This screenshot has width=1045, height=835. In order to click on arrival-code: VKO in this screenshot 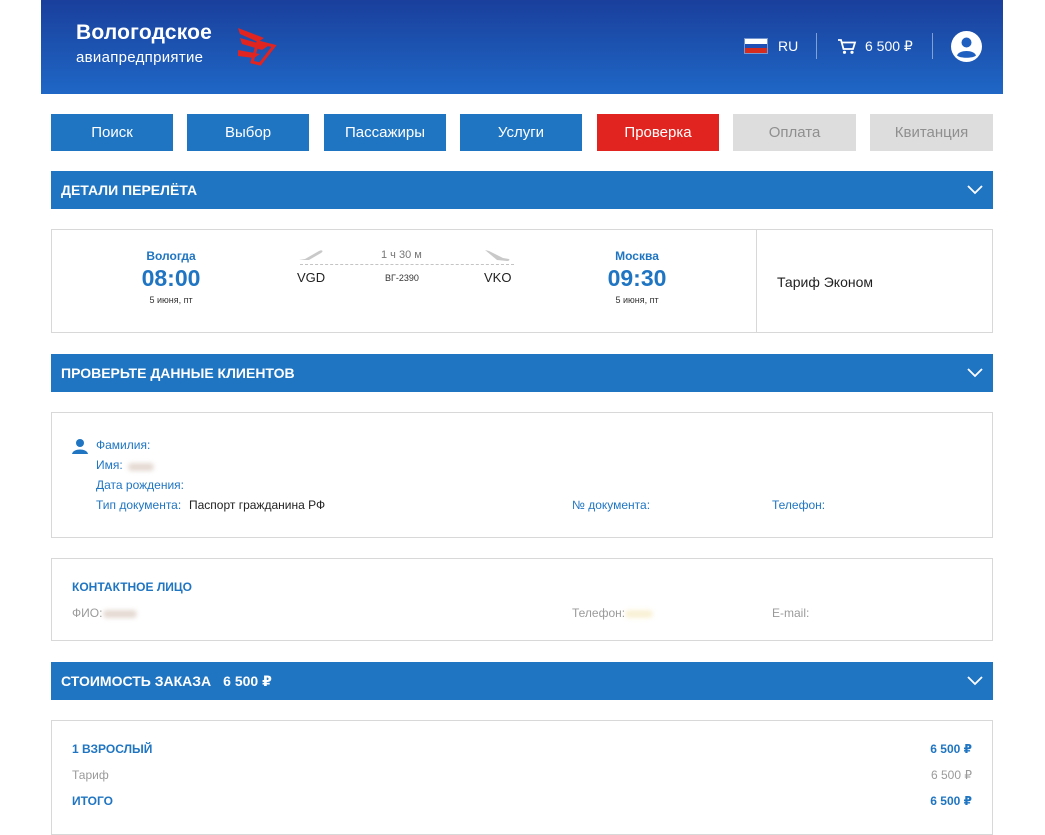, I will do `click(498, 277)`.